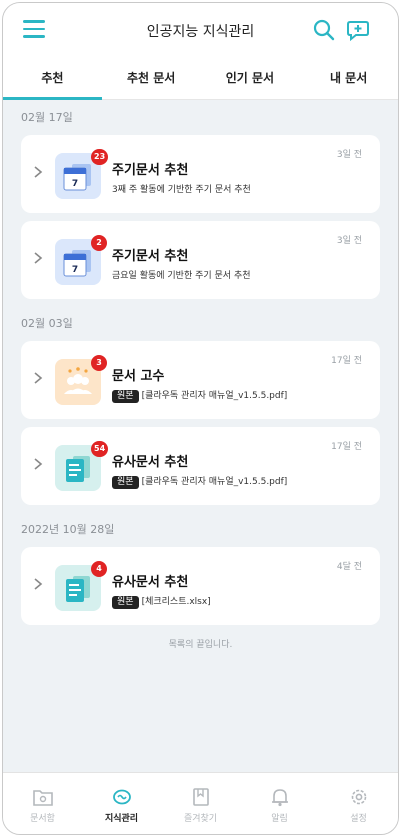 This screenshot has width=401, height=837. I want to click on bookmark-icon, so click(200, 797).